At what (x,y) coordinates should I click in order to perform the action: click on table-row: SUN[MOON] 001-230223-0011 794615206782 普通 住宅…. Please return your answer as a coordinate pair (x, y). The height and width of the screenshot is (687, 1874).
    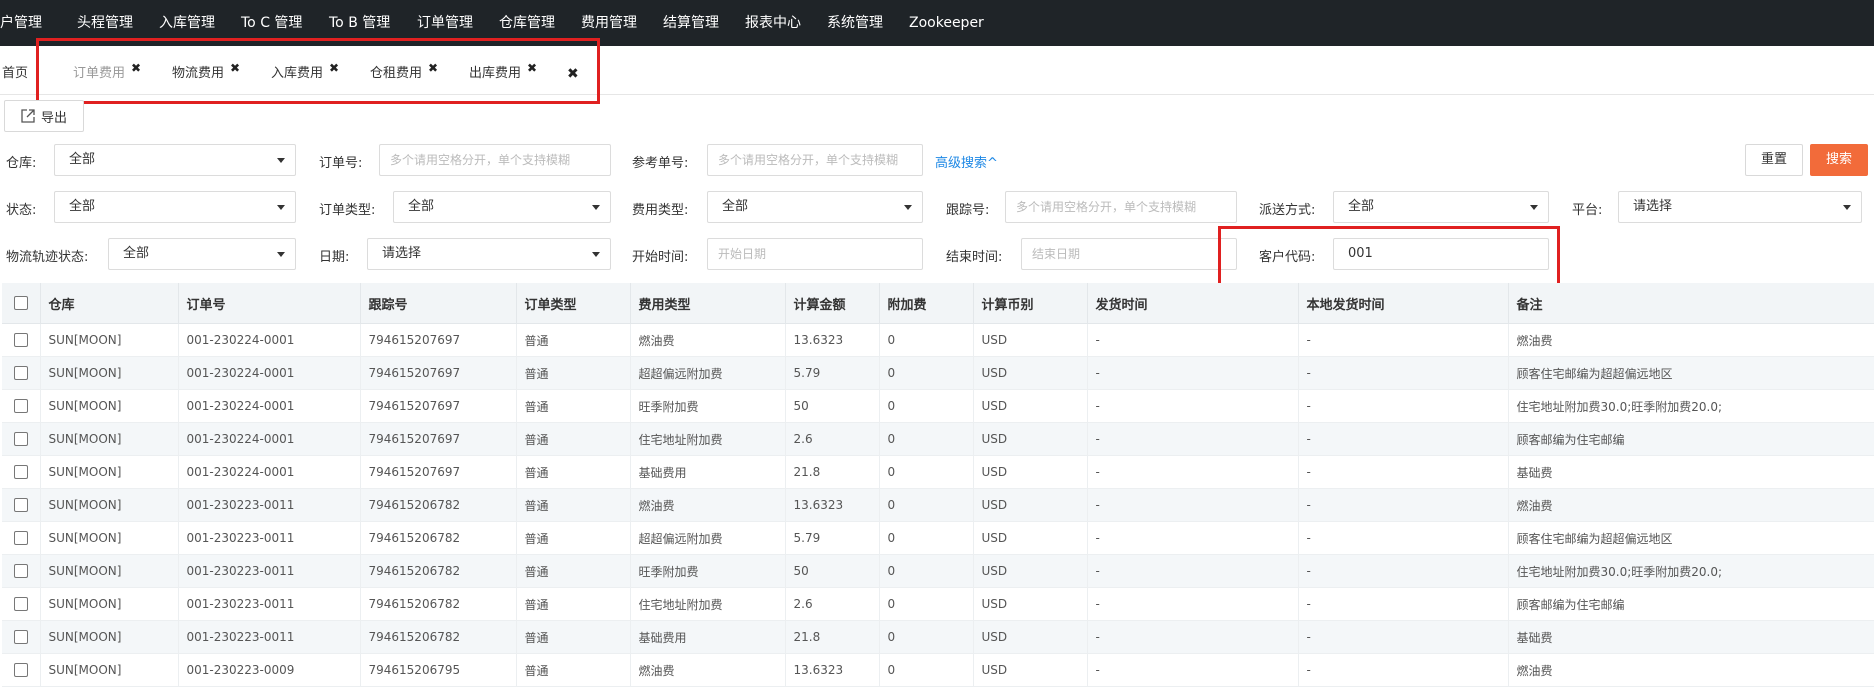
    Looking at the image, I should click on (938, 604).